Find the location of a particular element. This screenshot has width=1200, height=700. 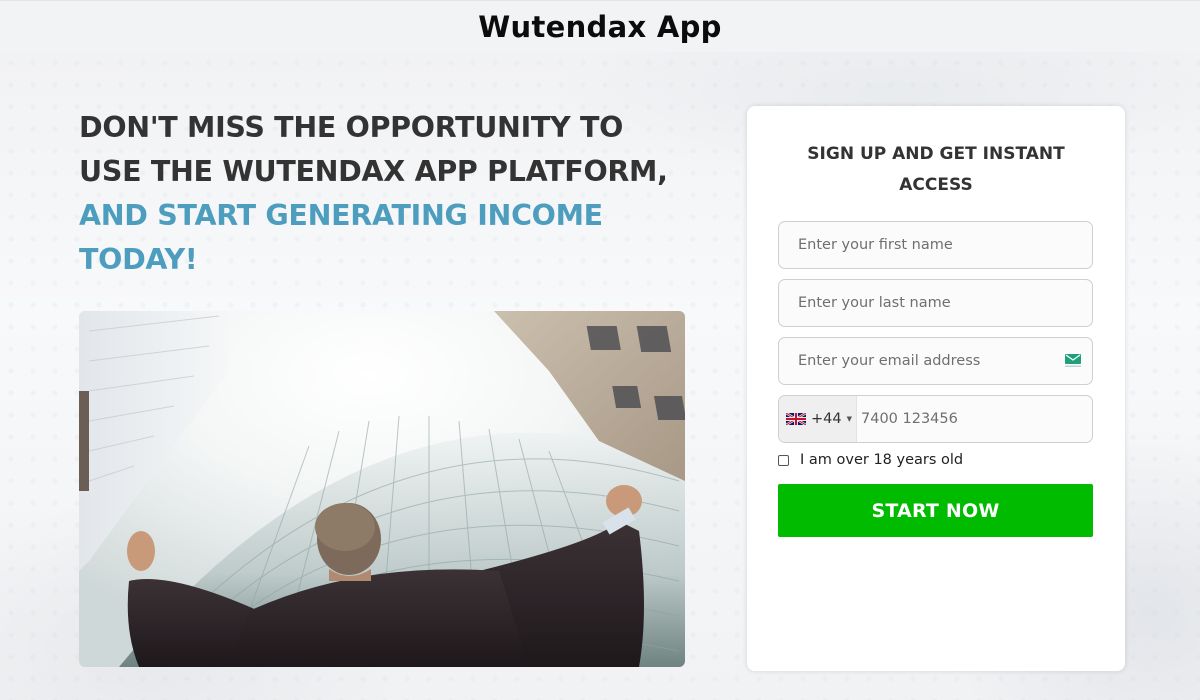

signup-title: SIGN UP AND GET INSTANT ACCESS is located at coordinates (936, 169).